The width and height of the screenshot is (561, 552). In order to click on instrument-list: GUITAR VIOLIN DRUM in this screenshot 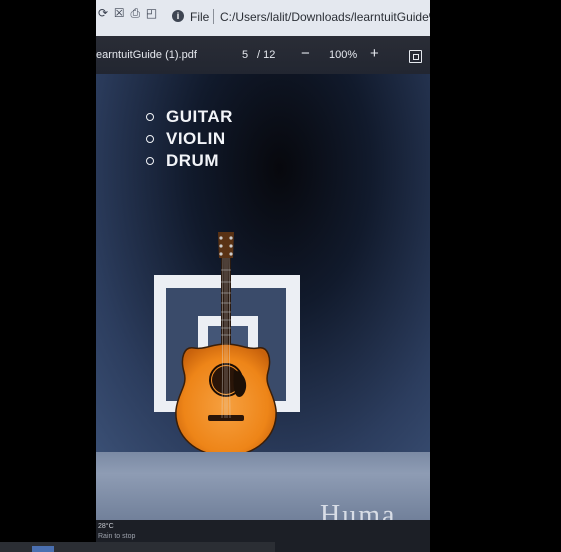, I will do `click(188, 139)`.